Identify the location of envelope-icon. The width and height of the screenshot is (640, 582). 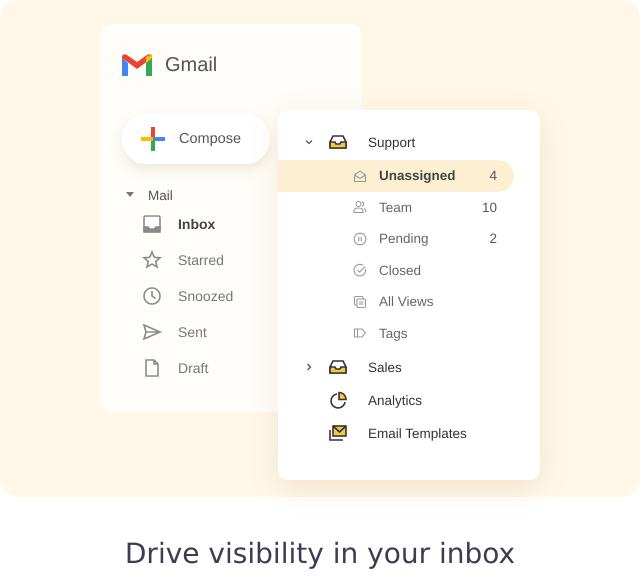
(360, 175).